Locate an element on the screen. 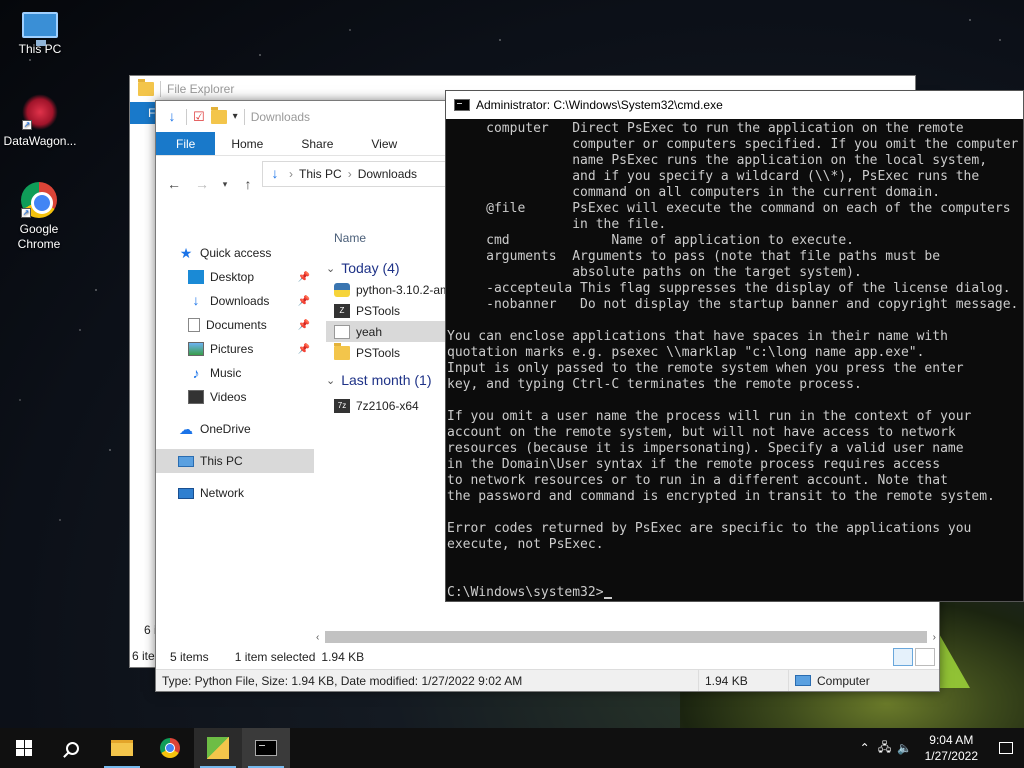 Image resolution: width=1024 pixels, height=768 pixels. videos-icon is located at coordinates (196, 397).